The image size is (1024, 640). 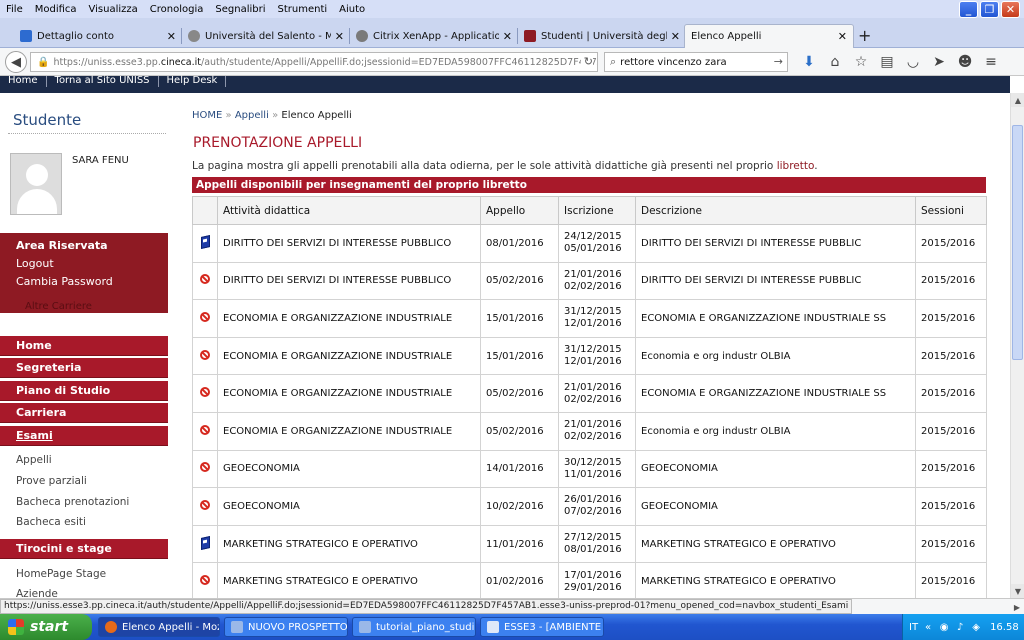 I want to click on attivita-cell: ECONOMIA E ORGANIZZAZIONE INDUSTRIALE, so click(x=349, y=431).